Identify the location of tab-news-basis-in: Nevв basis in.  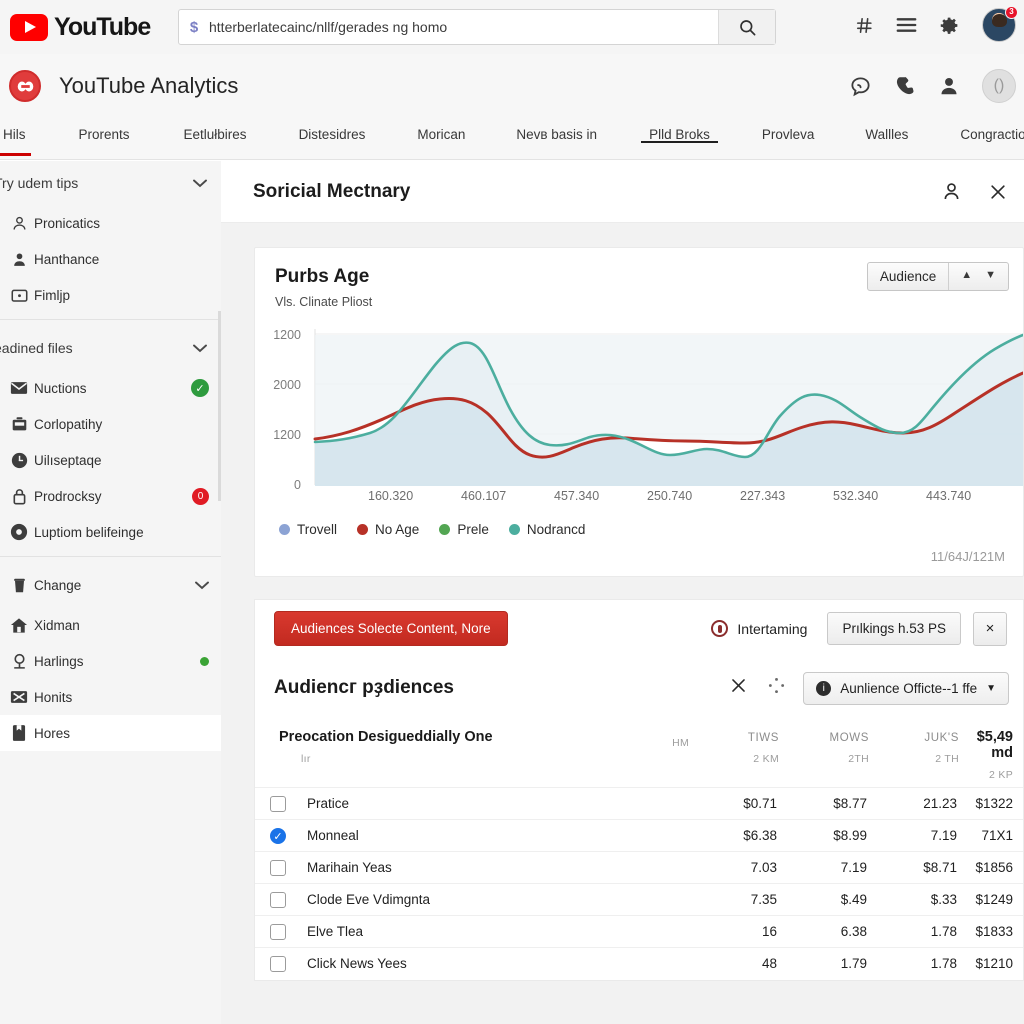
(556, 143).